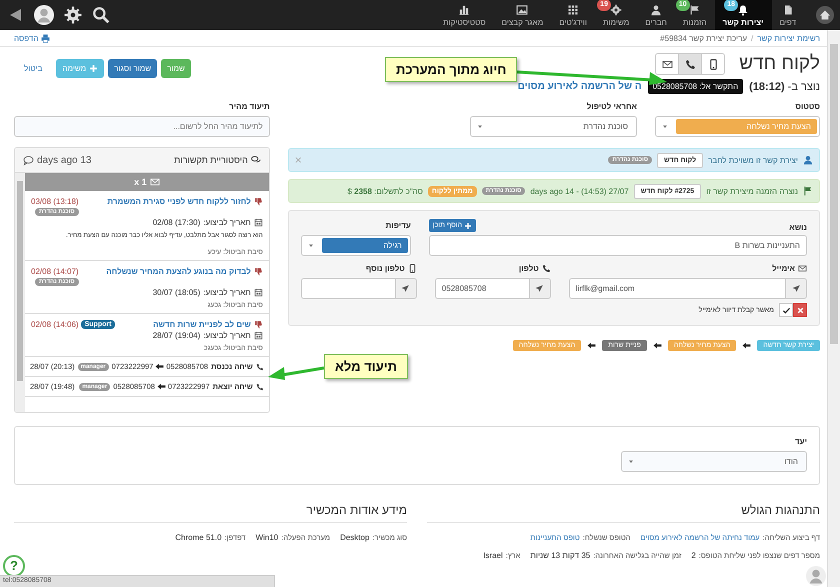 This screenshot has width=840, height=587. Describe the element at coordinates (55, 271) in the screenshot. I see `entry-time: 02/08 (14:07)` at that location.